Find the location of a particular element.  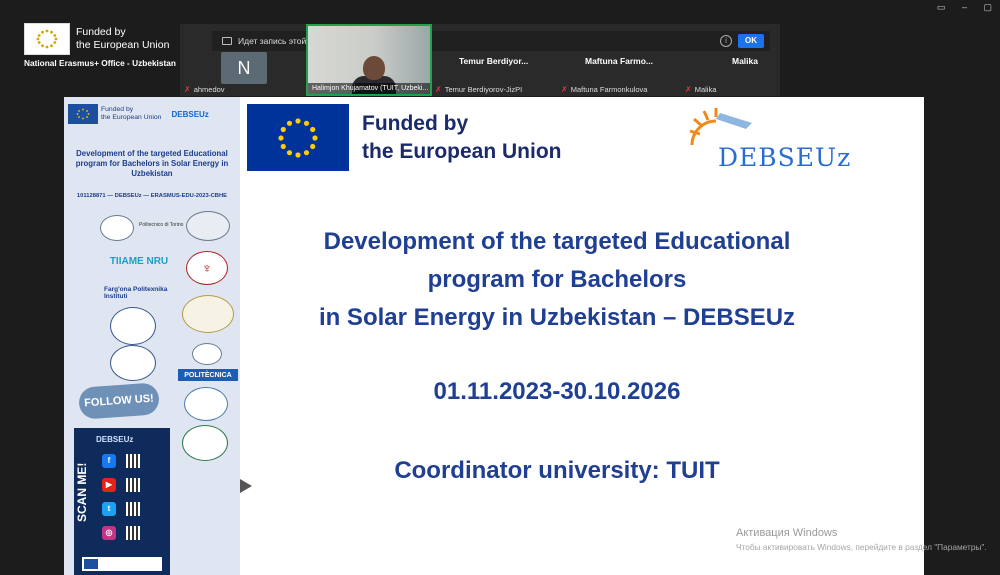

facebook-link: f is located at coordinates (130, 460).